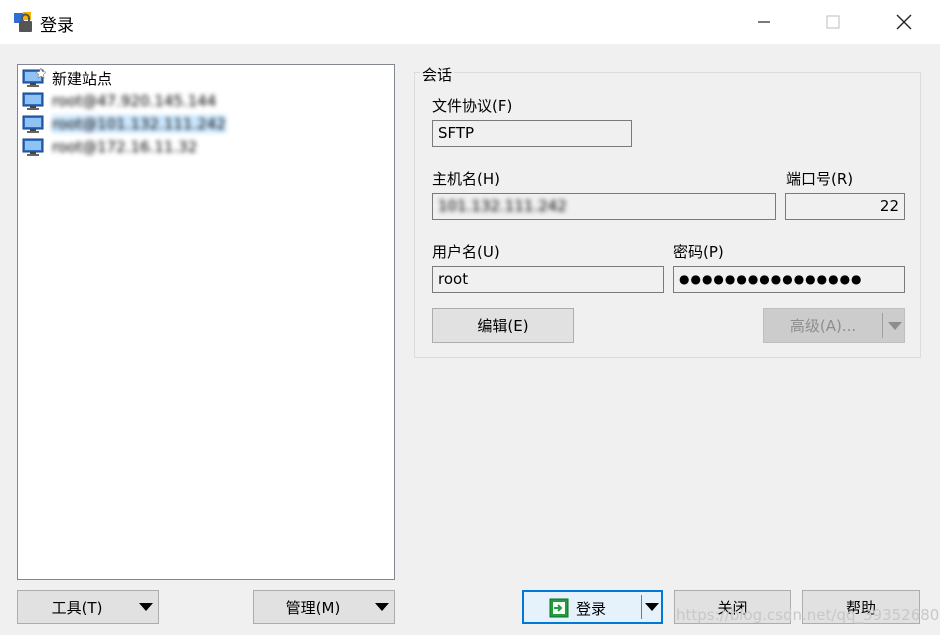 This screenshot has height=635, width=940. I want to click on title-bar, so click(470, 22).